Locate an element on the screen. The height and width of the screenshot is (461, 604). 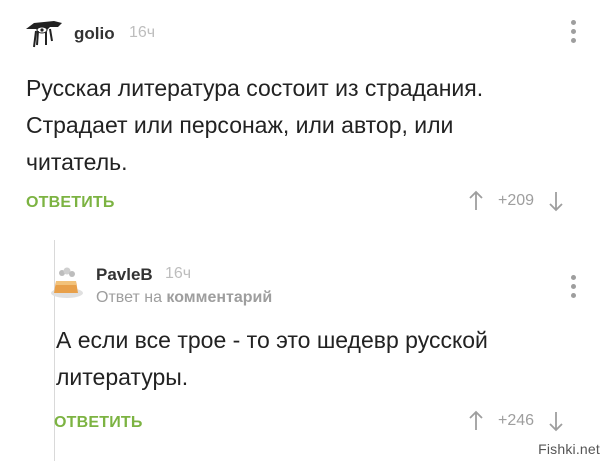
reply-target-link: комментарий is located at coordinates (219, 297).